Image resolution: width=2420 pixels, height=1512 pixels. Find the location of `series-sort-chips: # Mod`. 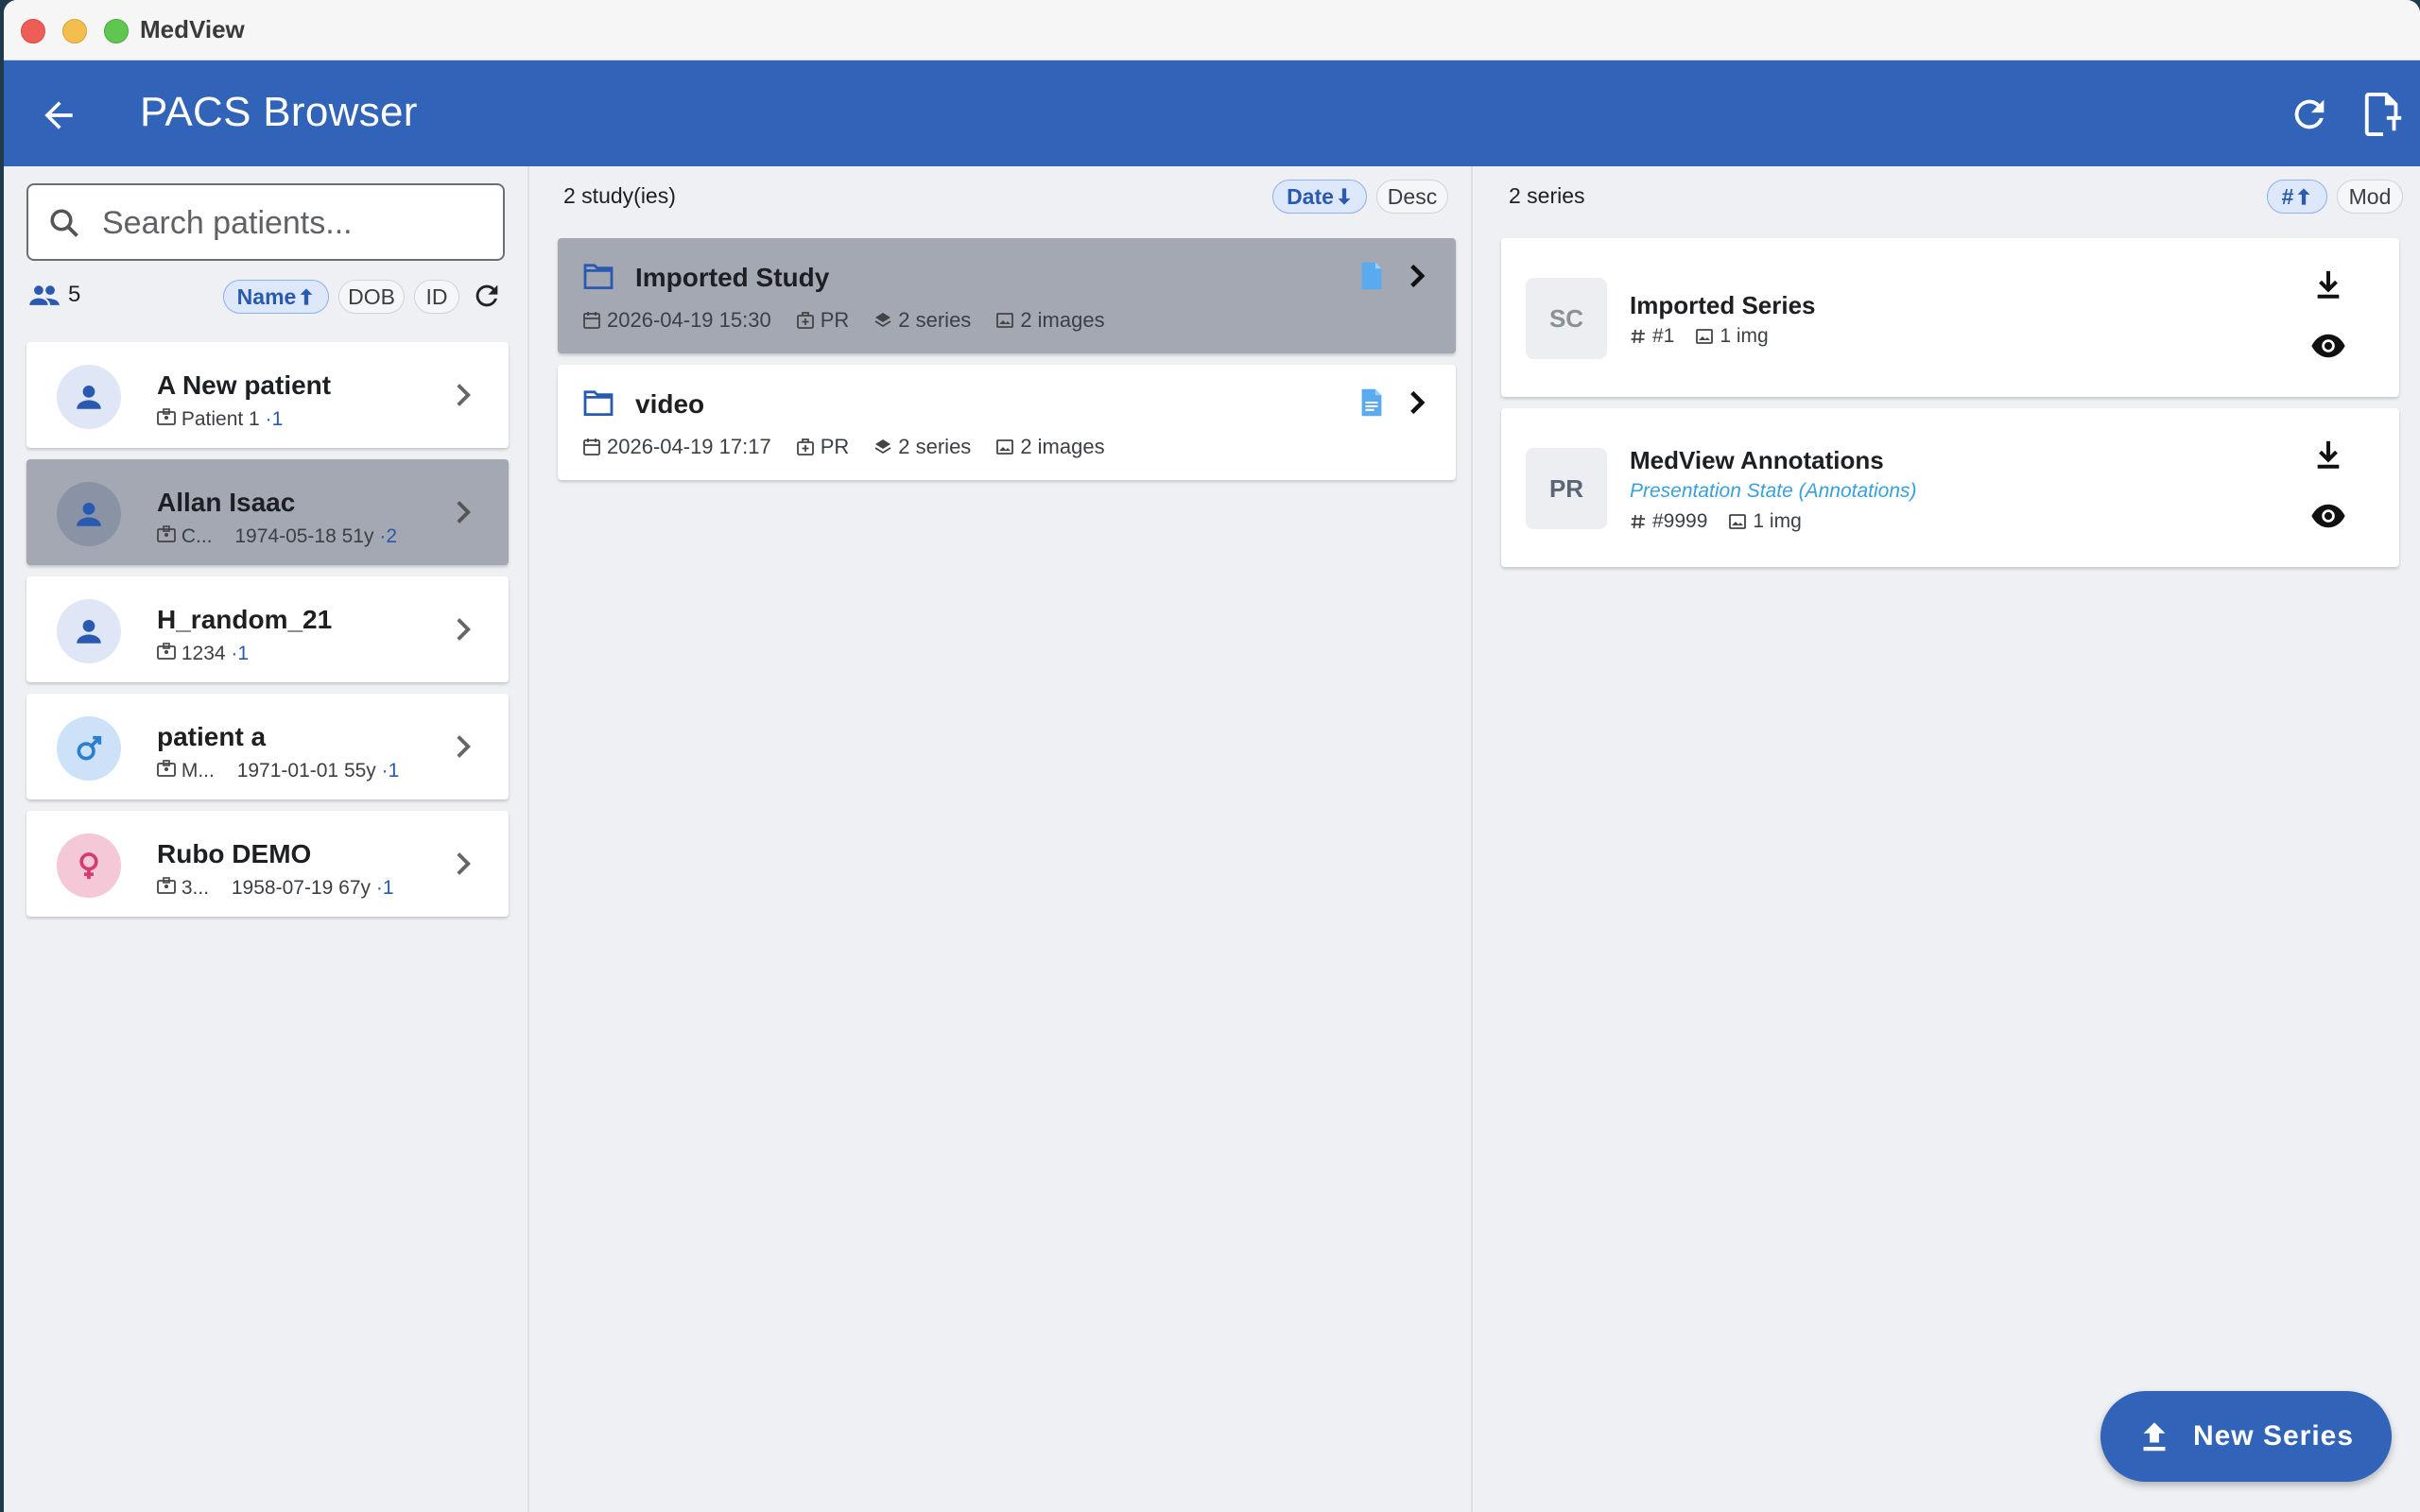

series-sort-chips: # Mod is located at coordinates (2336, 197).